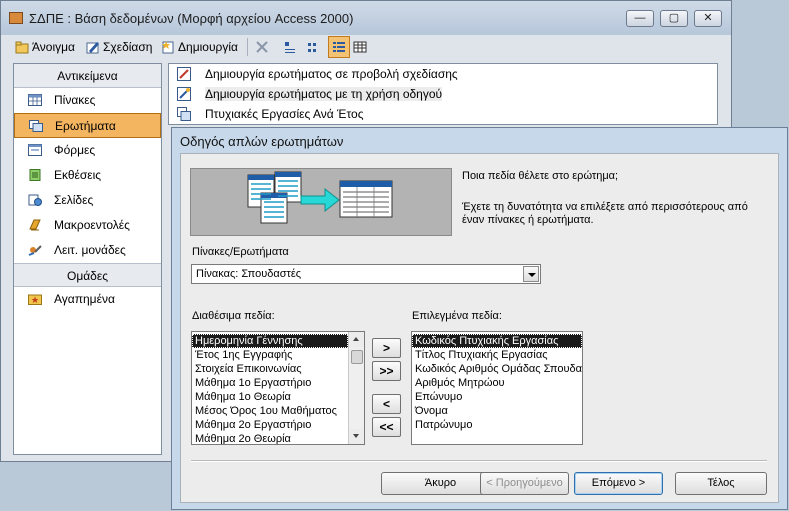 Image resolution: width=789 pixels, height=511 pixels. Describe the element at coordinates (324, 94) in the screenshot. I see `list-item-label: Δημιουργία ερωτήματος με τη χρήση οδηγού` at that location.